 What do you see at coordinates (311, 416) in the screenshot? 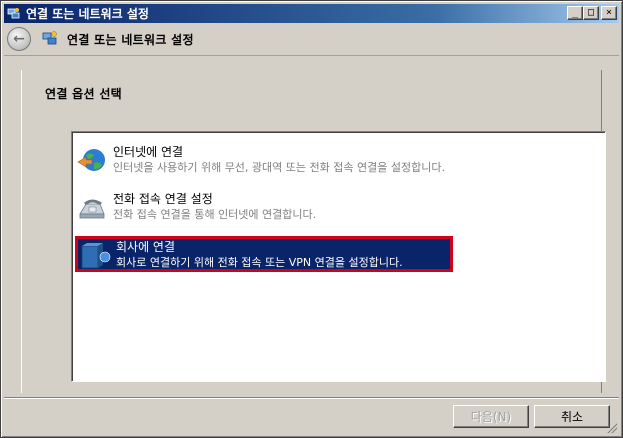
I see `button-bar: 다음(N) 취소` at bounding box center [311, 416].